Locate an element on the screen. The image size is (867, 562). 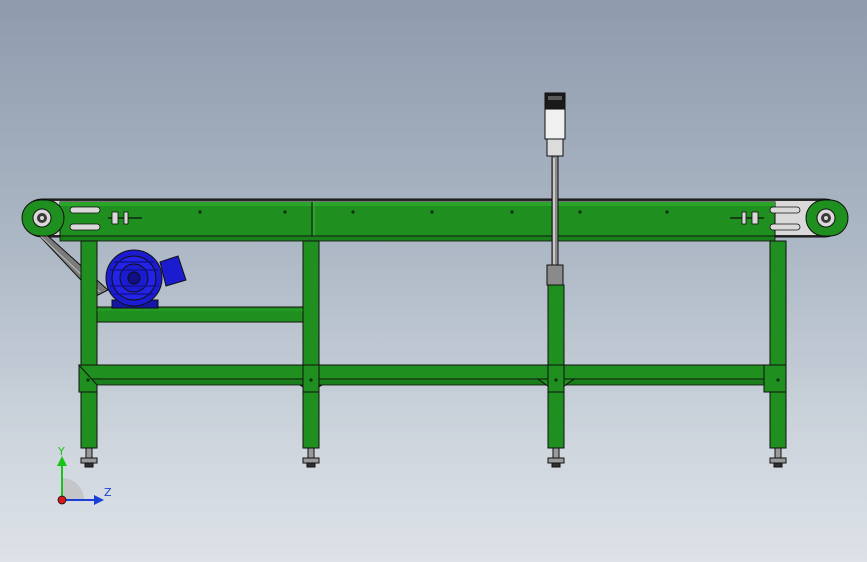
motor-platform is located at coordinates (200, 314).